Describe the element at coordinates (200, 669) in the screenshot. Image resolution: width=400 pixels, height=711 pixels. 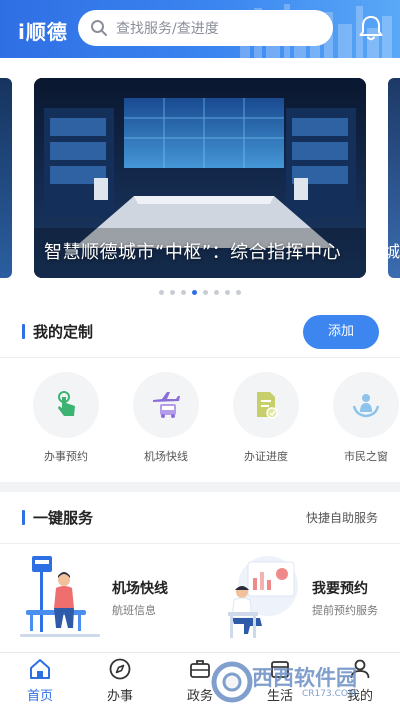
I see `briefcase-icon` at that location.